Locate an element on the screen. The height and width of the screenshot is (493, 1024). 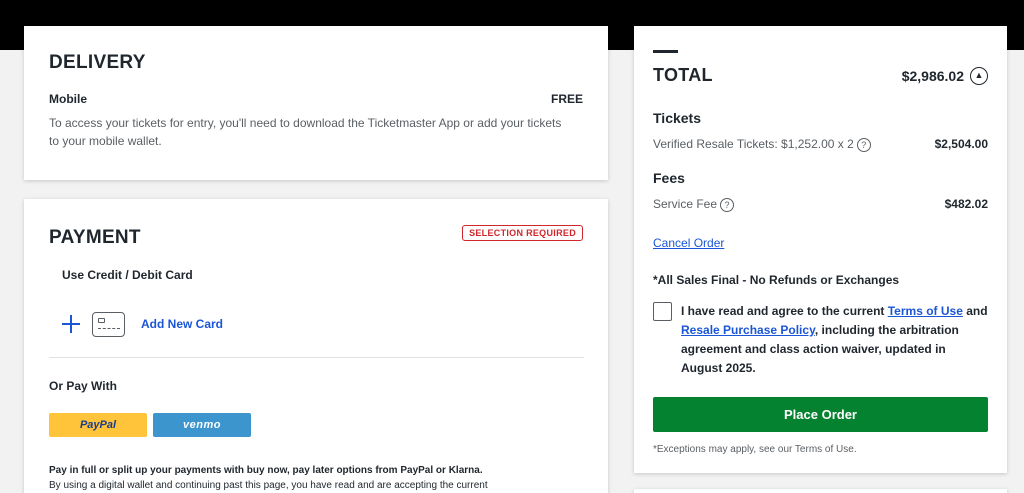
delivery-method: Mobile is located at coordinates (68, 99).